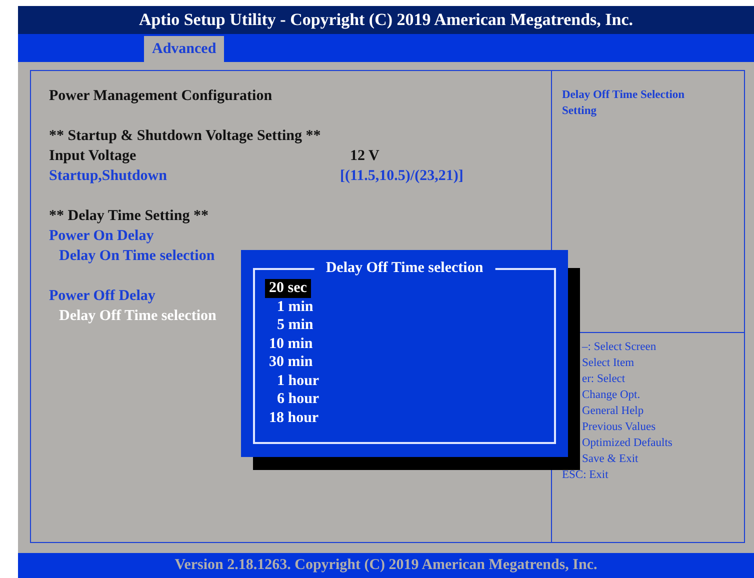  Describe the element at coordinates (288, 288) in the screenshot. I see `popup-option: 20 sec` at that location.